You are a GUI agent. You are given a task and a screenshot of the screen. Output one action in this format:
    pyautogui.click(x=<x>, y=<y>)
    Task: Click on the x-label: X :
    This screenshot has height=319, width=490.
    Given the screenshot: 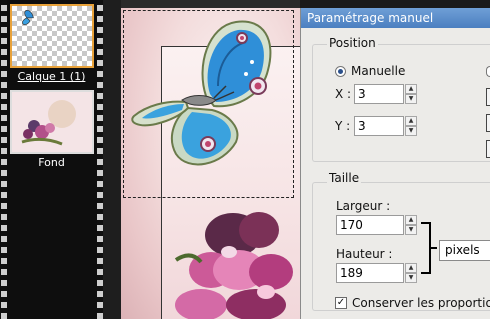 What is the action you would take?
    pyautogui.click(x=343, y=94)
    